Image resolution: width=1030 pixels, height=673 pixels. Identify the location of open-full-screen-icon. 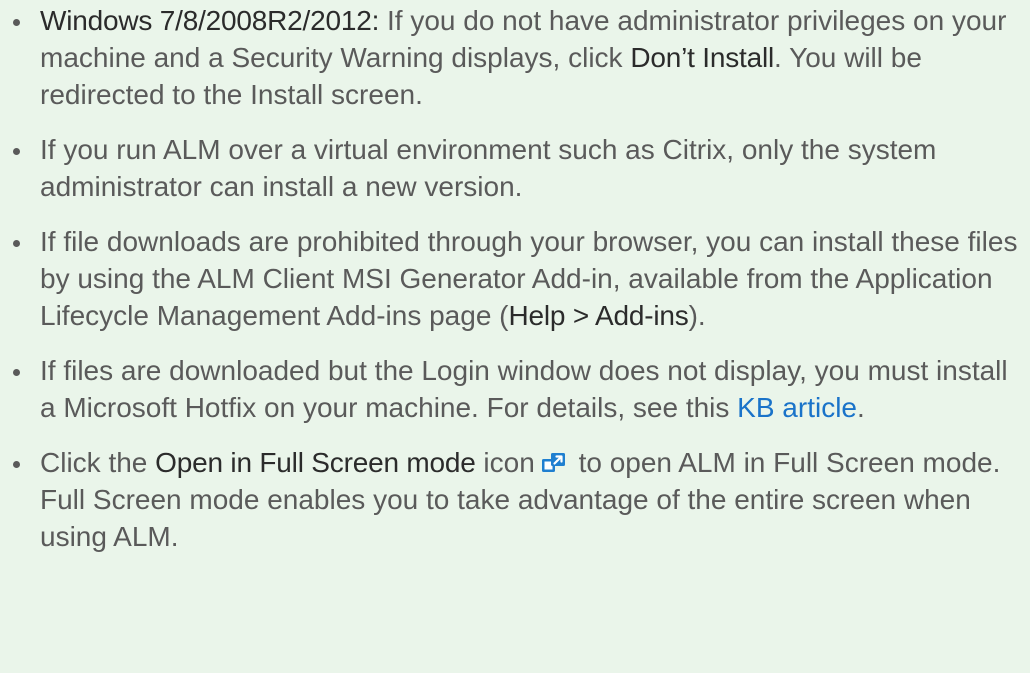
(554, 459).